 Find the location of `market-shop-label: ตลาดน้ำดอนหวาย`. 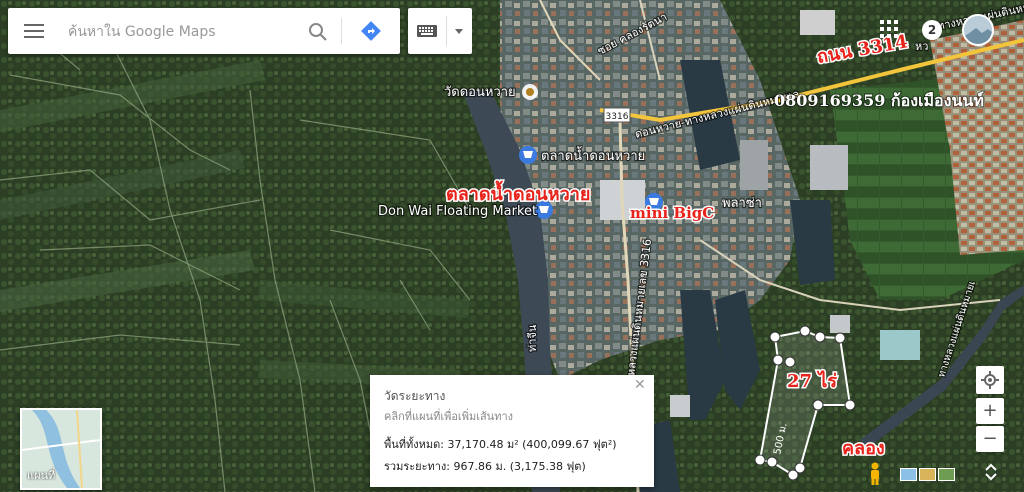

market-shop-label: ตลาดน้ำดอนหวาย is located at coordinates (593, 155).